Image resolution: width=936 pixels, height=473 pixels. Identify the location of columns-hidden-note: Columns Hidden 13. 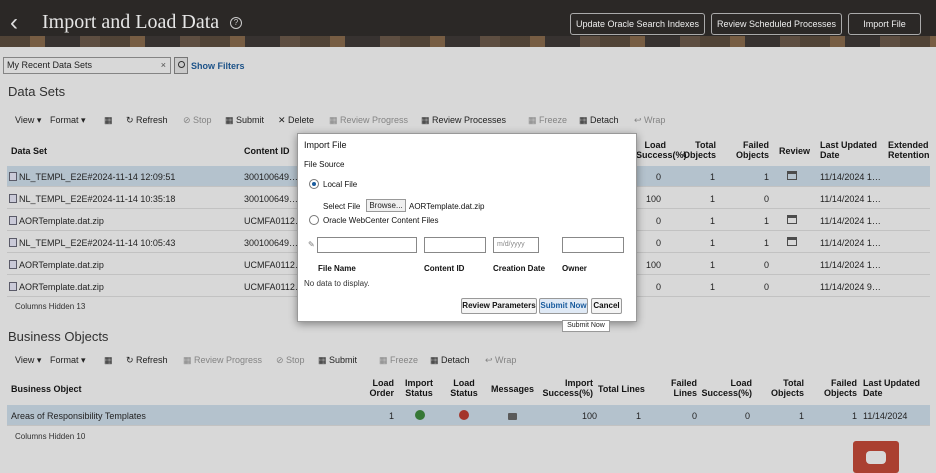
(50, 306).